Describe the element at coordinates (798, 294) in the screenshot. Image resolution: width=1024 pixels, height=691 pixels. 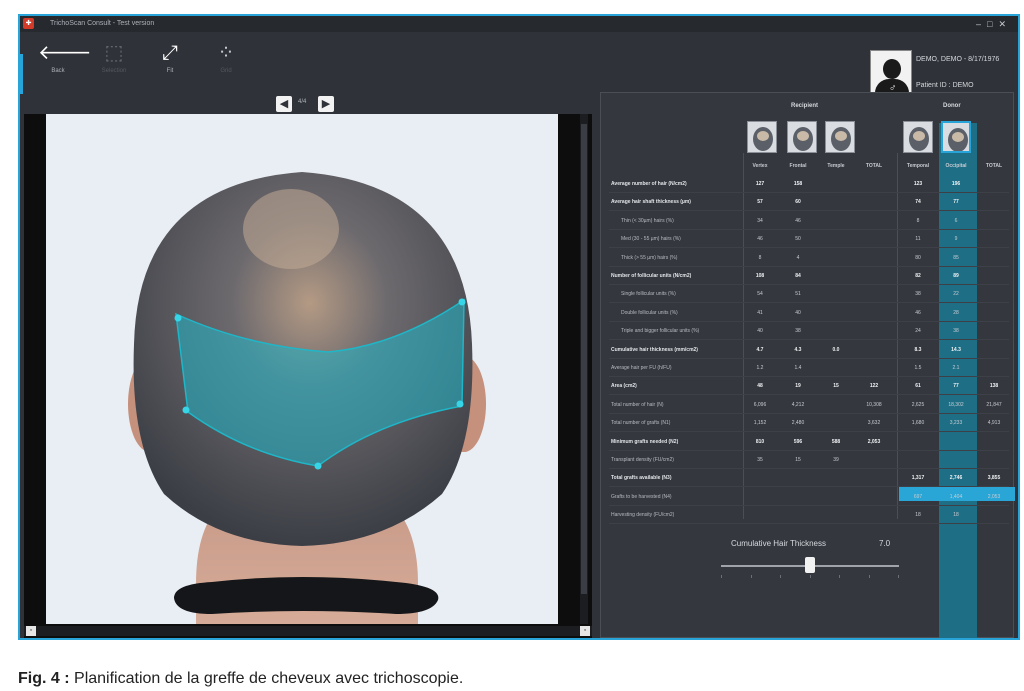
I see `table-cell: 51` at that location.